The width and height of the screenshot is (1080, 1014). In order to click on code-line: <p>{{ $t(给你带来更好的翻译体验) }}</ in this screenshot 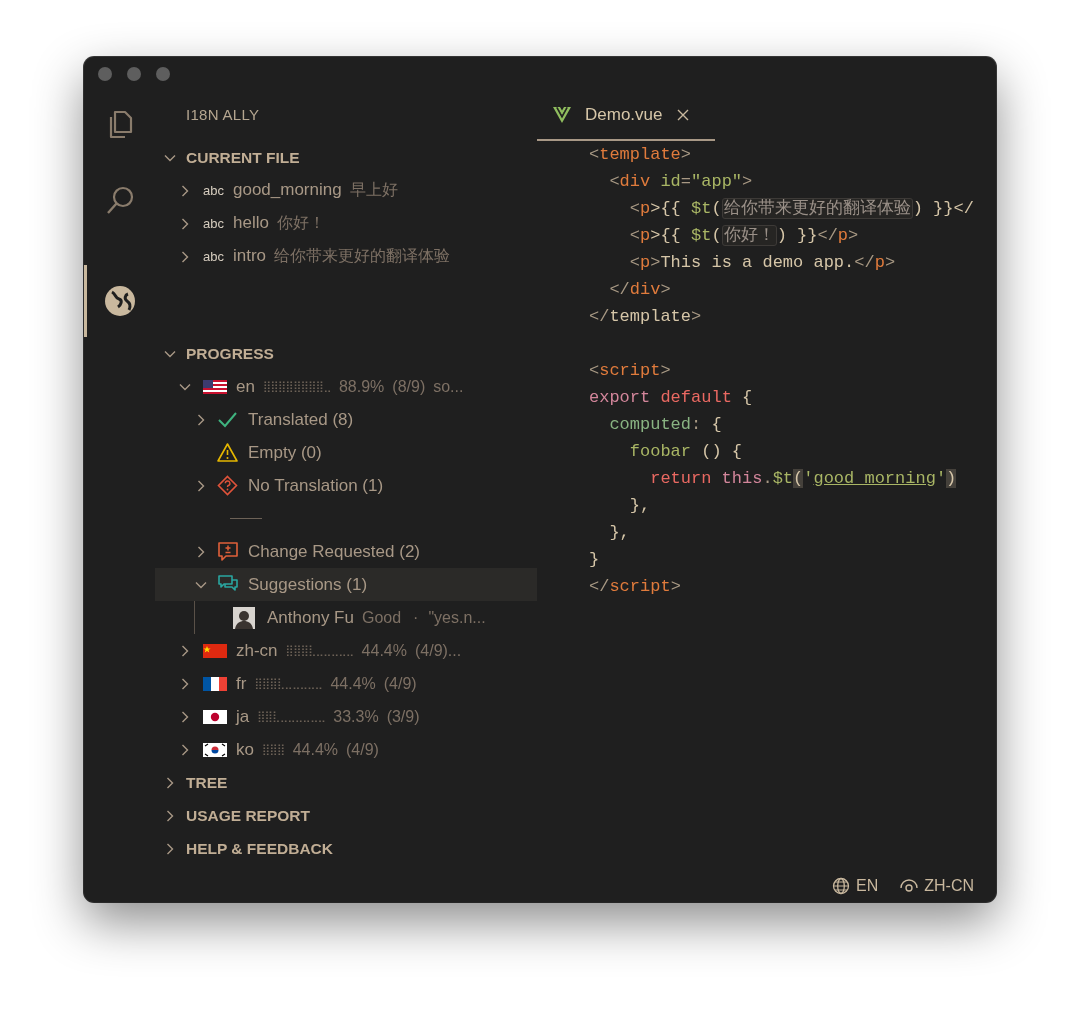, I will do `click(801, 209)`.